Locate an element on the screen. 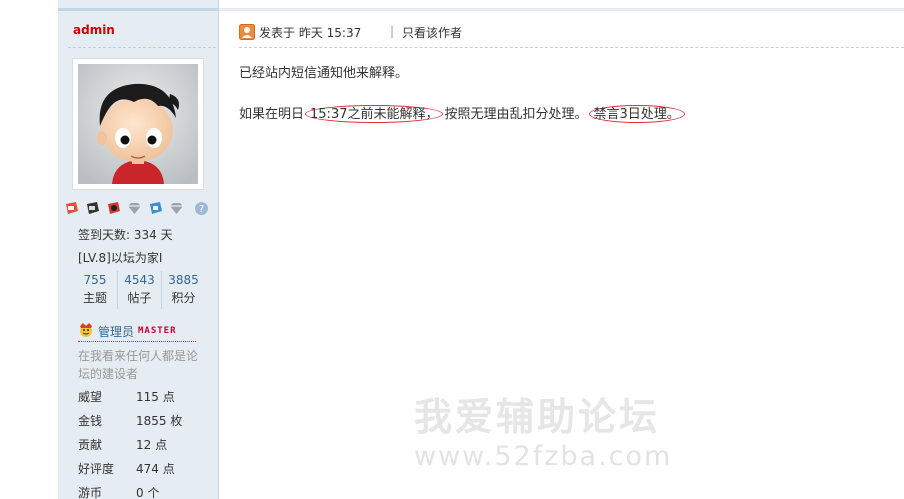 Image resolution: width=904 pixels, height=499 pixels. count-credits: 3885 积分 is located at coordinates (183, 290).